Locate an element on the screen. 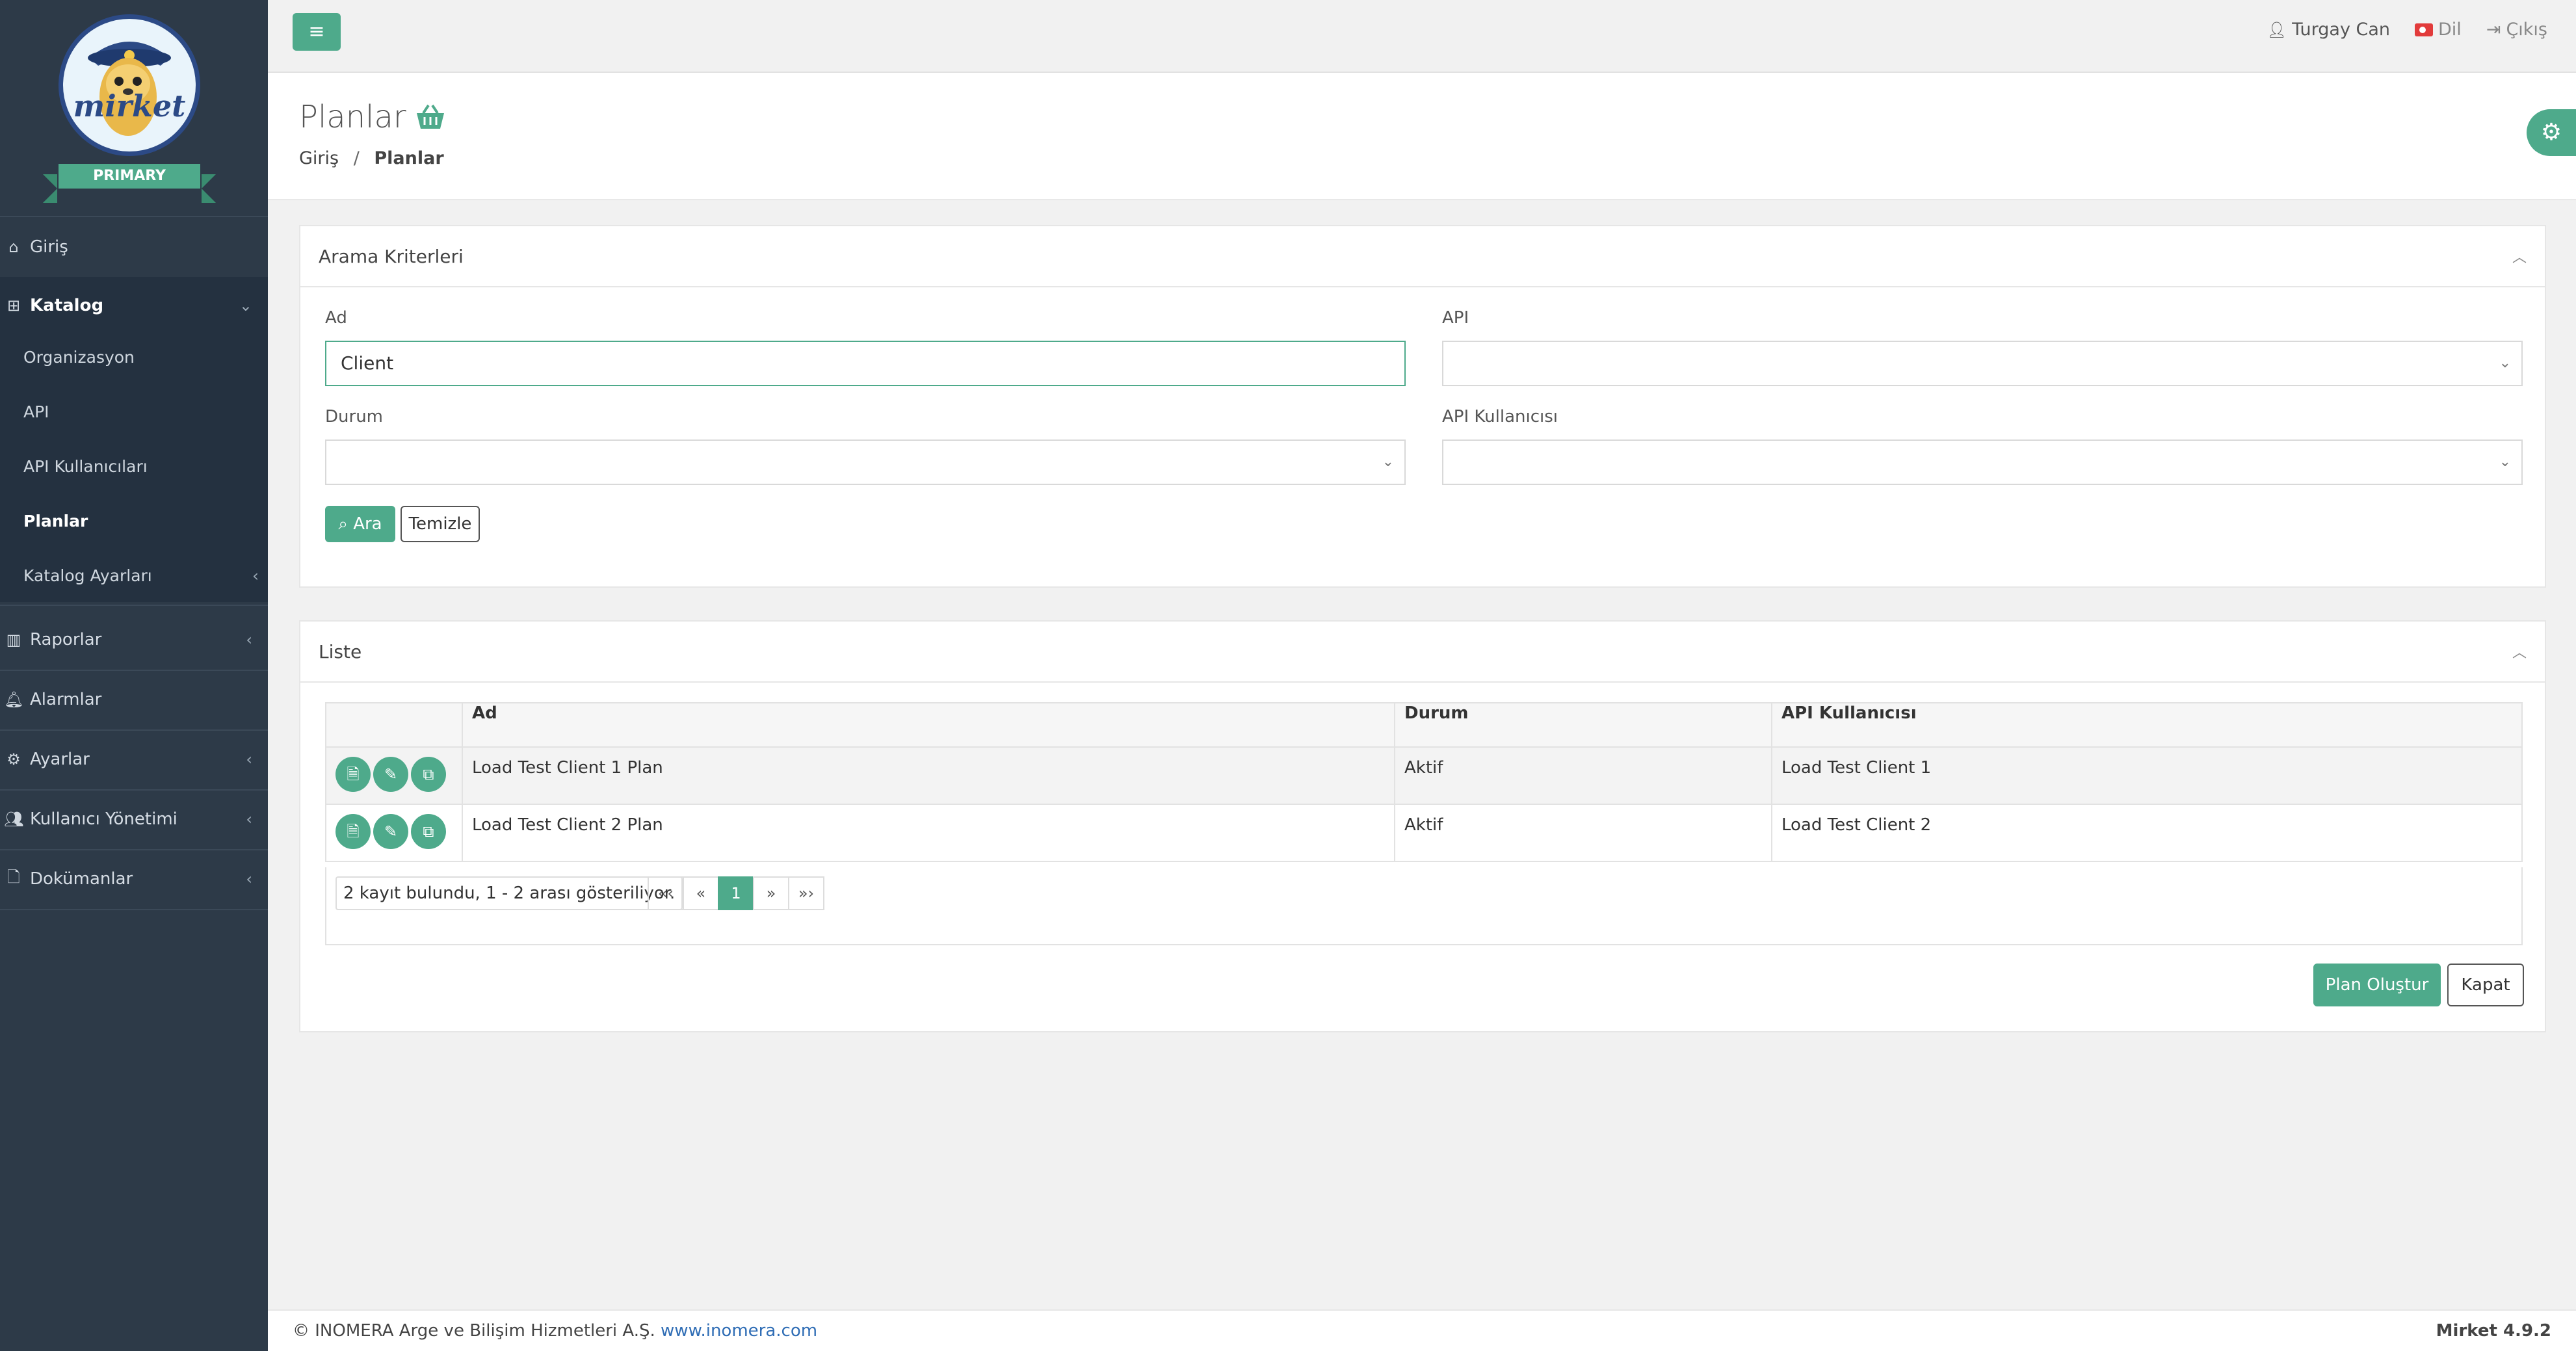 The image size is (2576, 1351). file-icon: 🗋 is located at coordinates (13, 876).